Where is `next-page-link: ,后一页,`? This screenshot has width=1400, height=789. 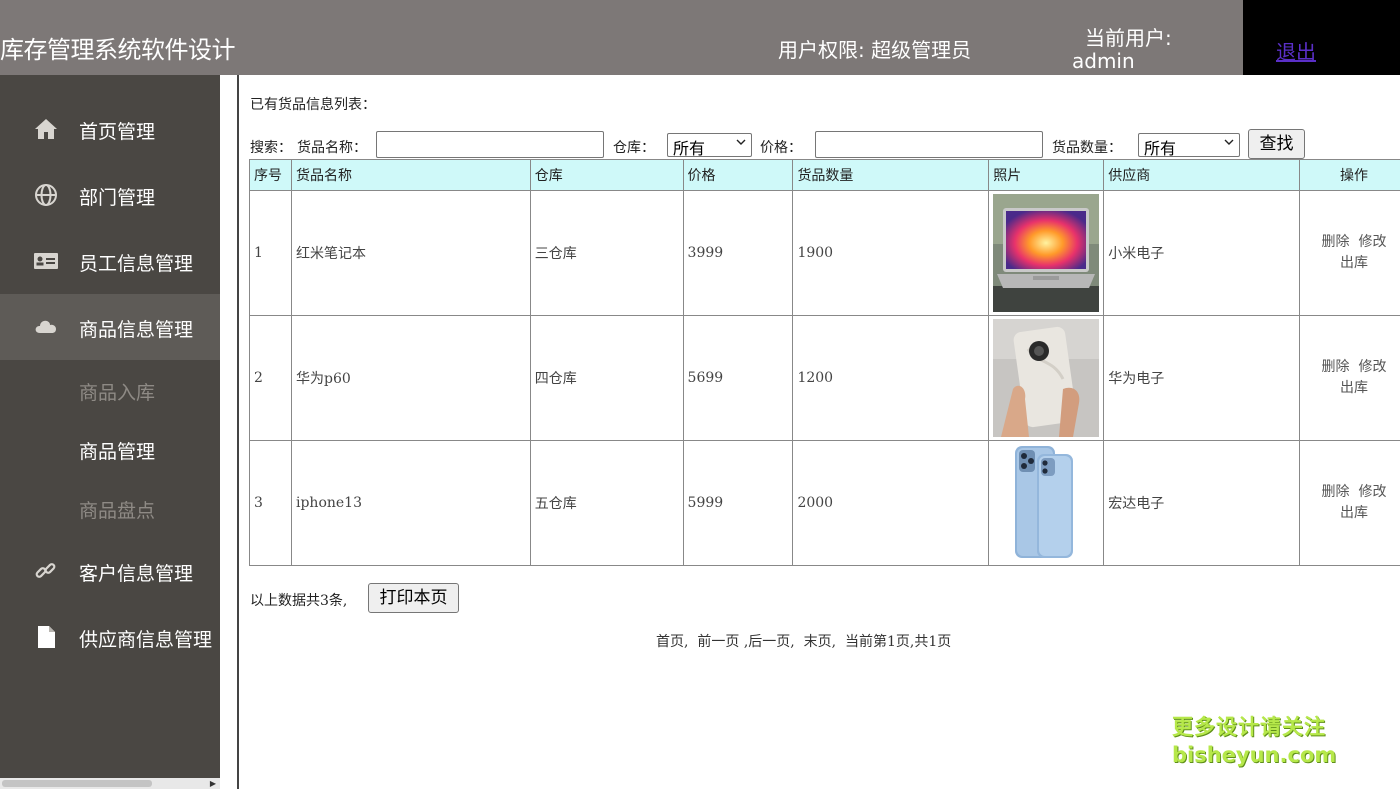
next-page-link: ,后一页, is located at coordinates (769, 642).